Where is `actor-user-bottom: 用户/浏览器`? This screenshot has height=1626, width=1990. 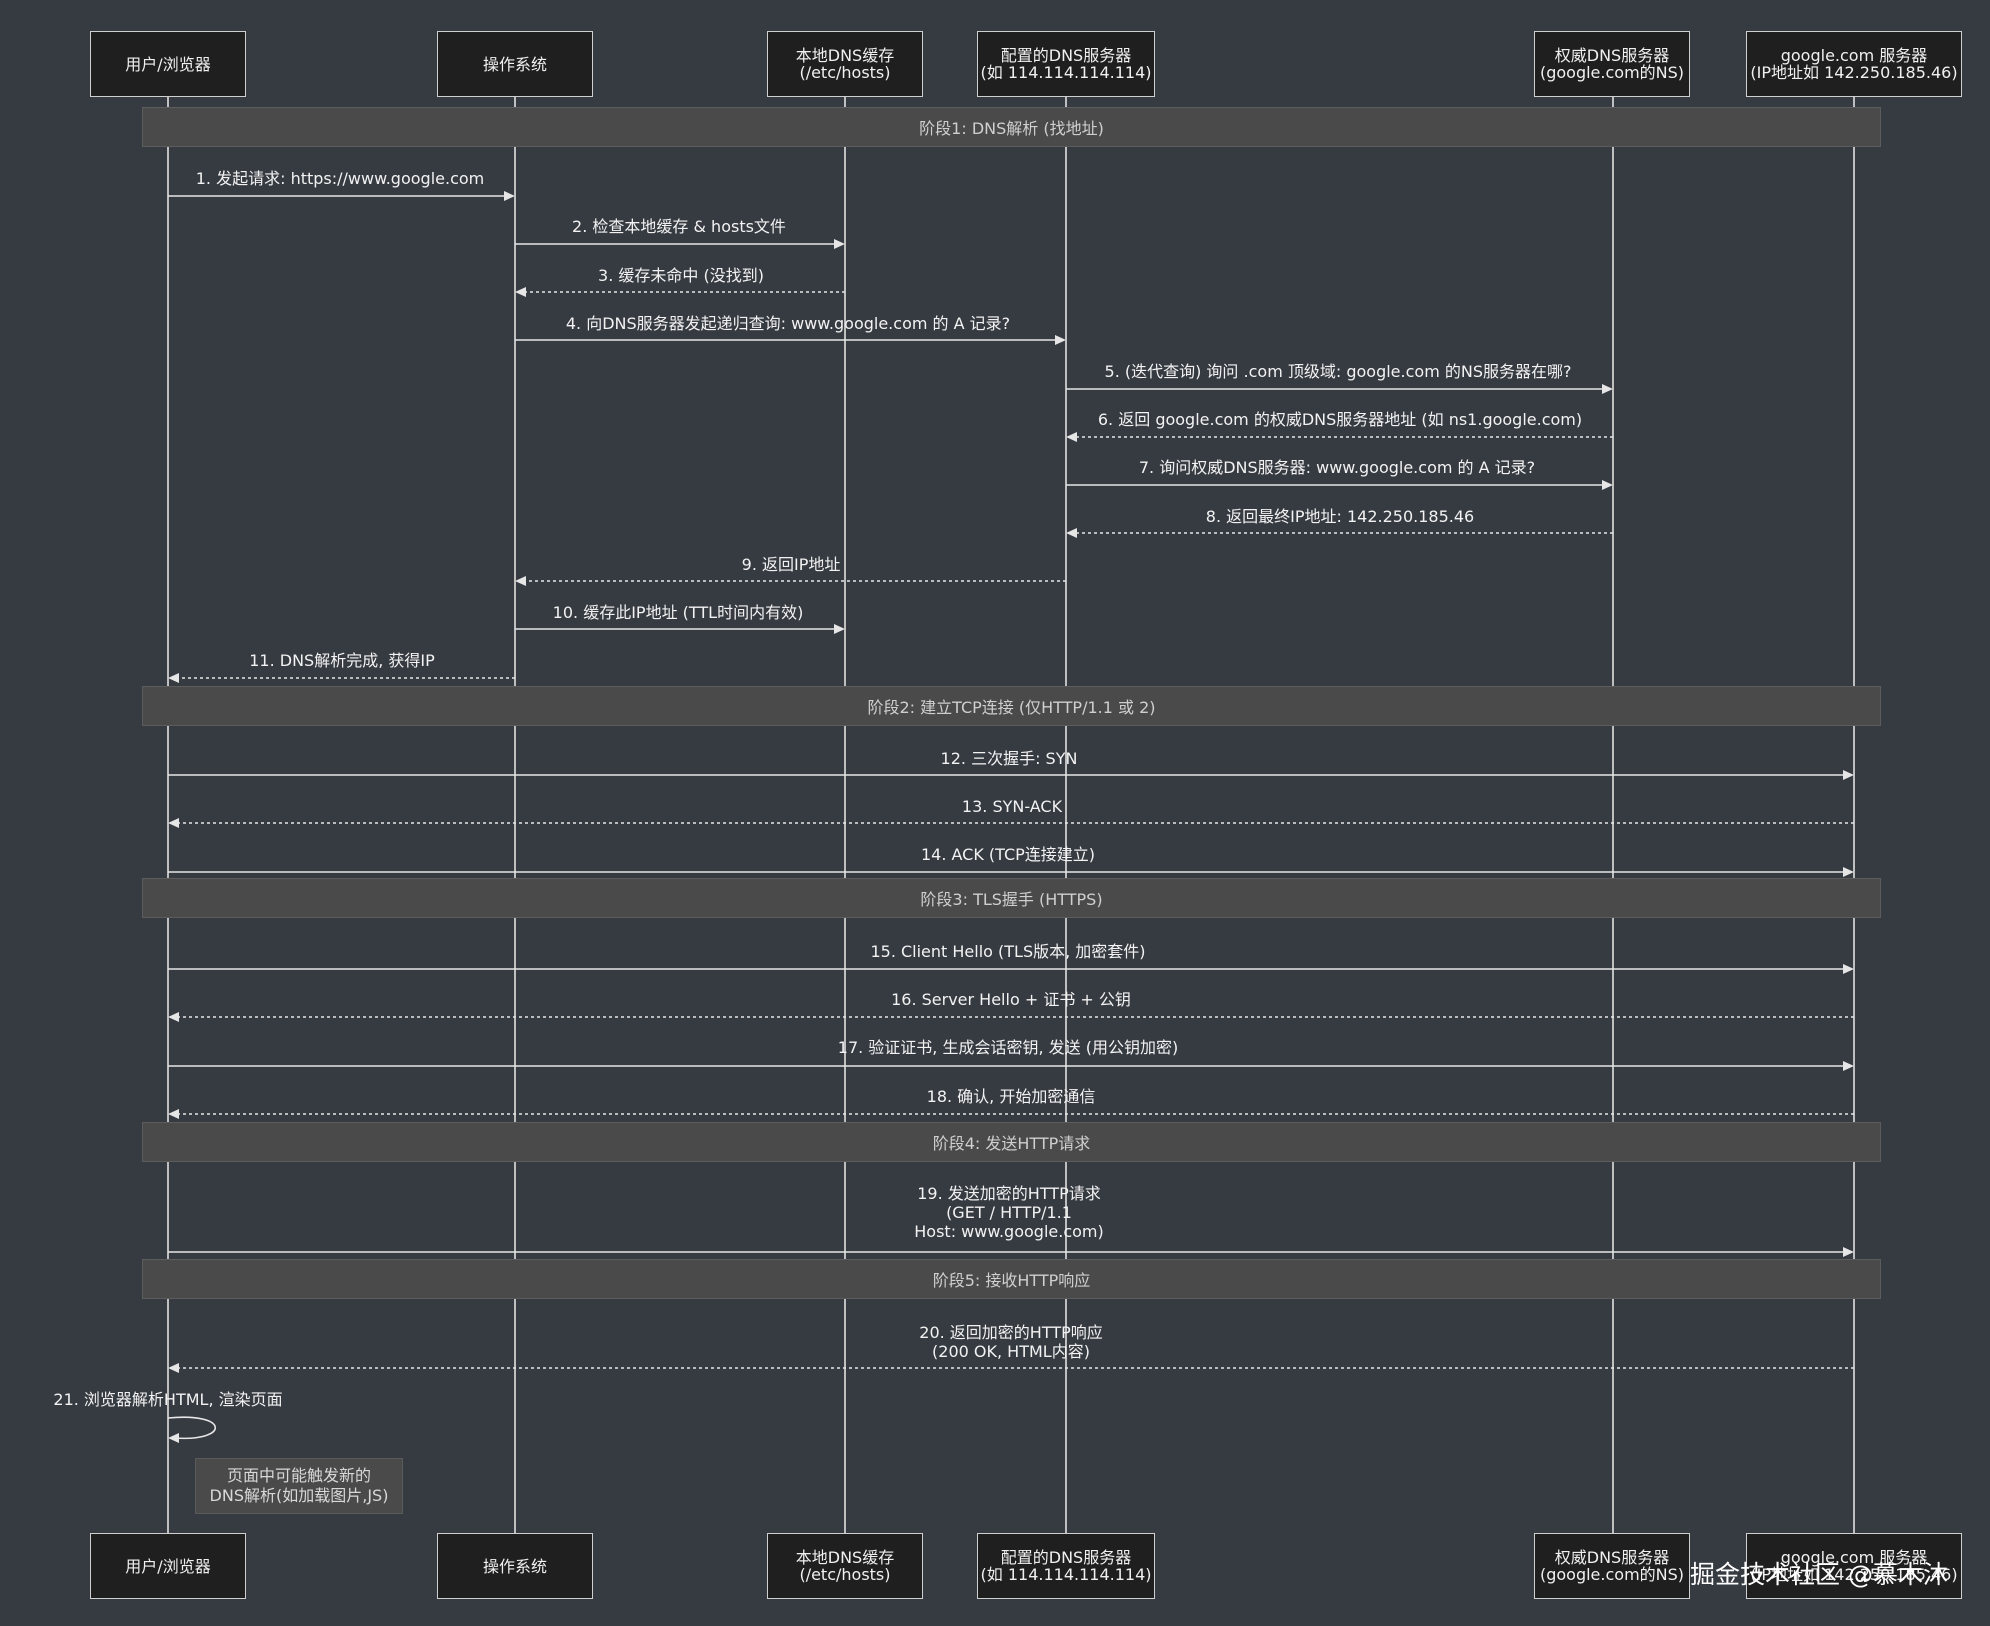 actor-user-bottom: 用户/浏览器 is located at coordinates (168, 1566).